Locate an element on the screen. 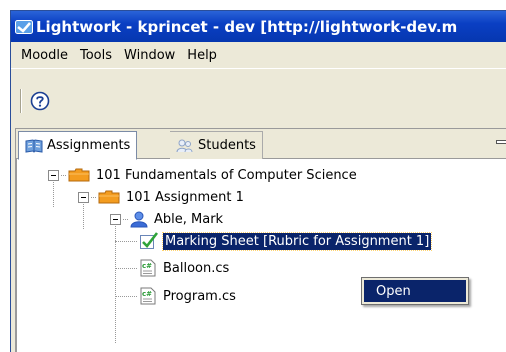  context-menu-open: Open is located at coordinates (415, 291).